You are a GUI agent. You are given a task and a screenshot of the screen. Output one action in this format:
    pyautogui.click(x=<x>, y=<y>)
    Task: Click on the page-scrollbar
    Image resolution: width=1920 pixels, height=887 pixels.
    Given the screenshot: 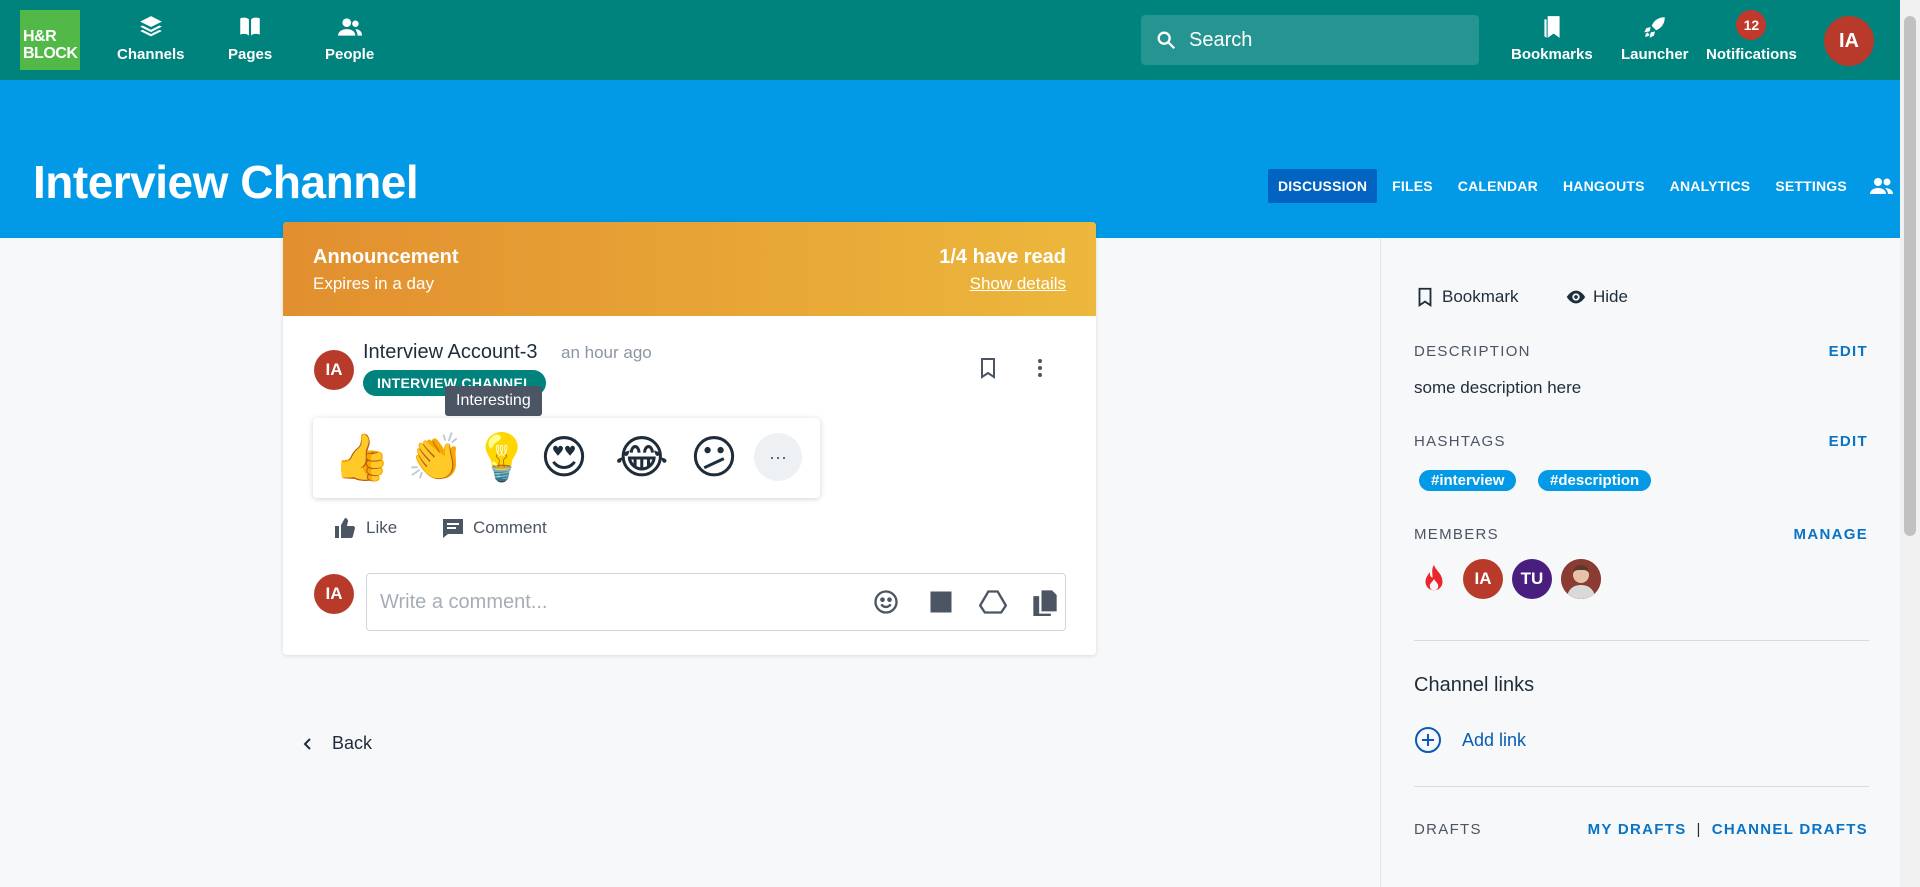 What is the action you would take?
    pyautogui.click(x=1910, y=443)
    